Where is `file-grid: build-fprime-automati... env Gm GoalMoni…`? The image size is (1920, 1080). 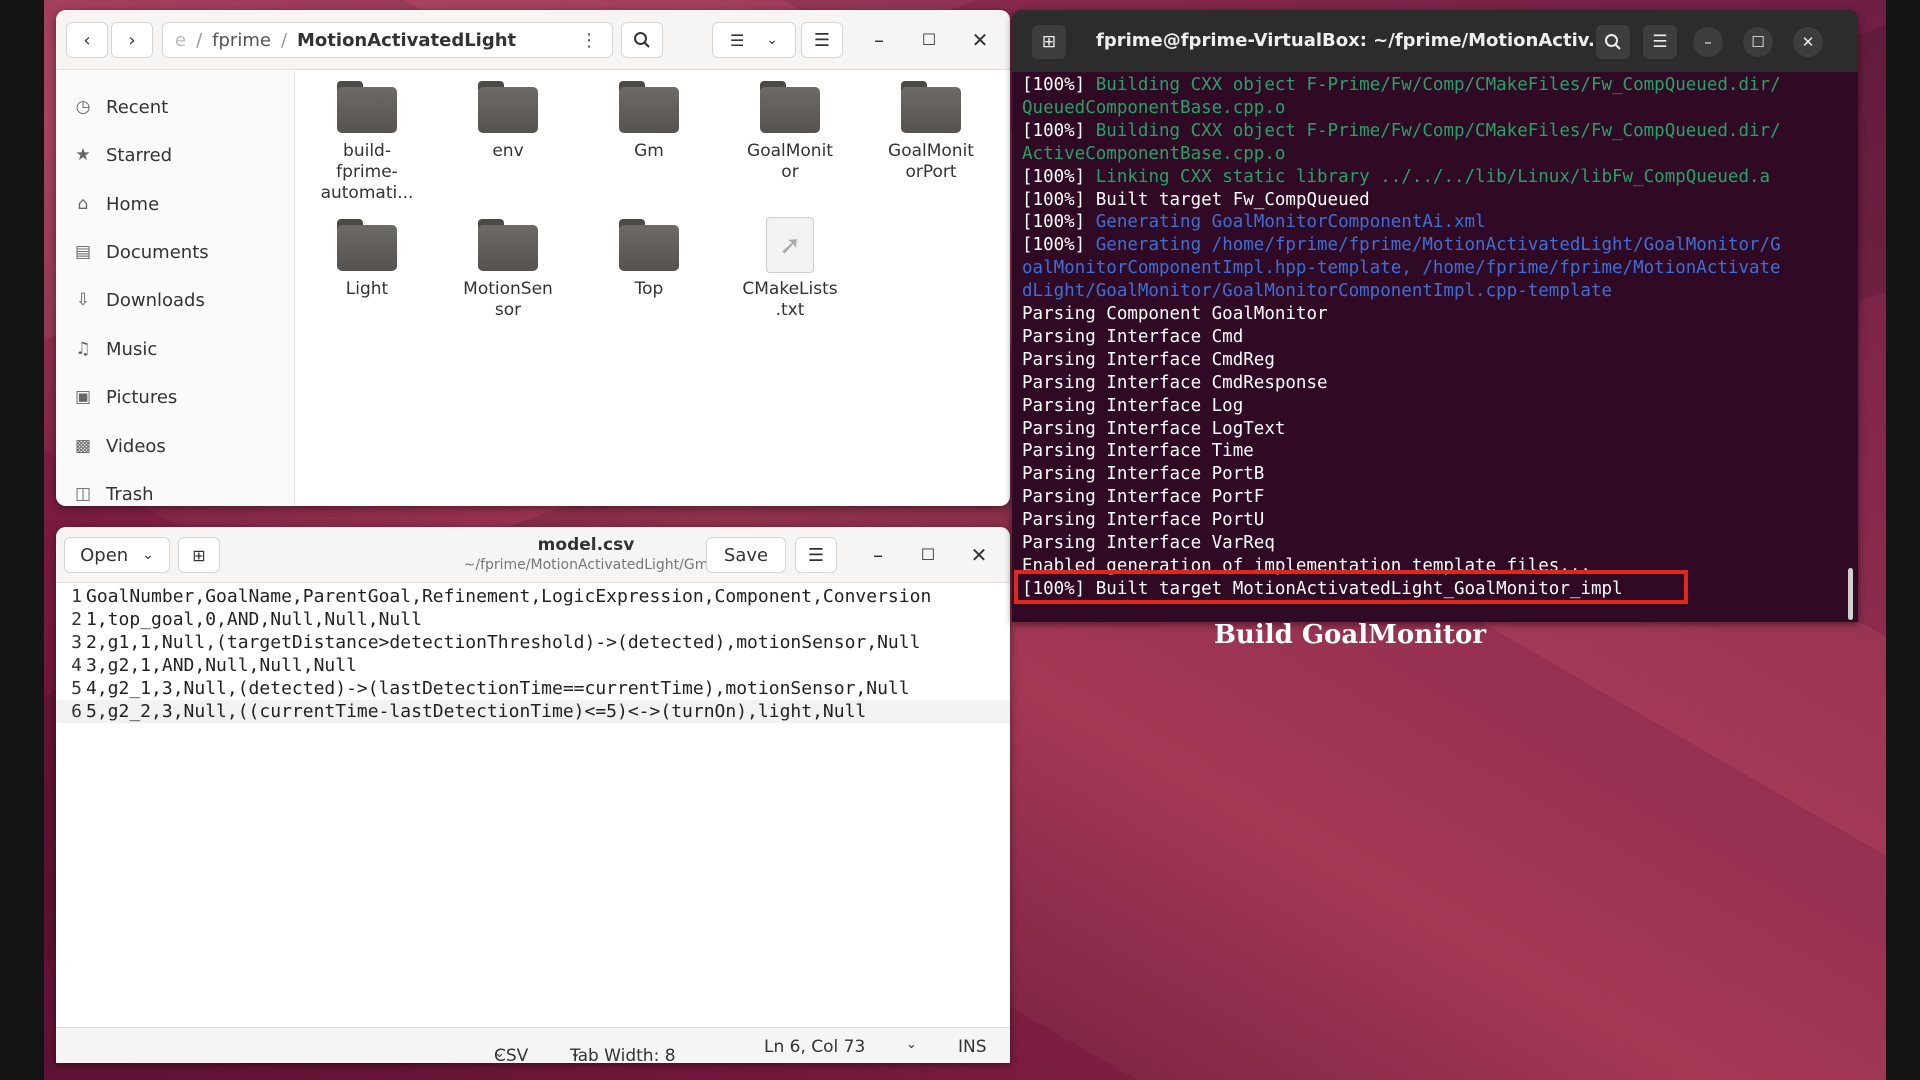
file-grid: build-fprime-automati... env Gm GoalMoni… is located at coordinates (653, 288).